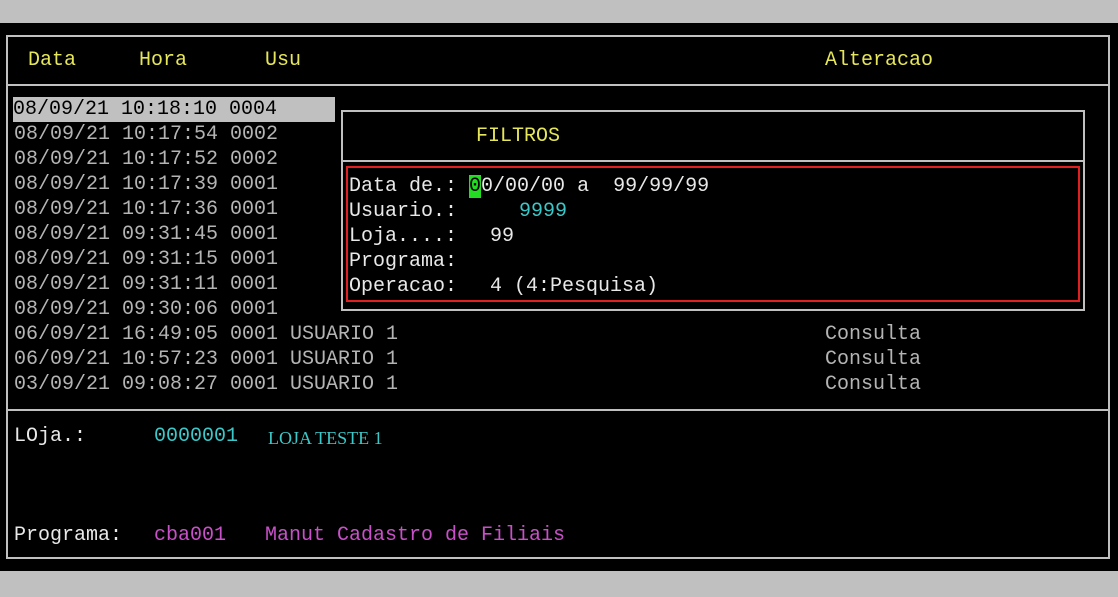  Describe the element at coordinates (196, 436) in the screenshot. I see `loja-code: 0000001` at that location.